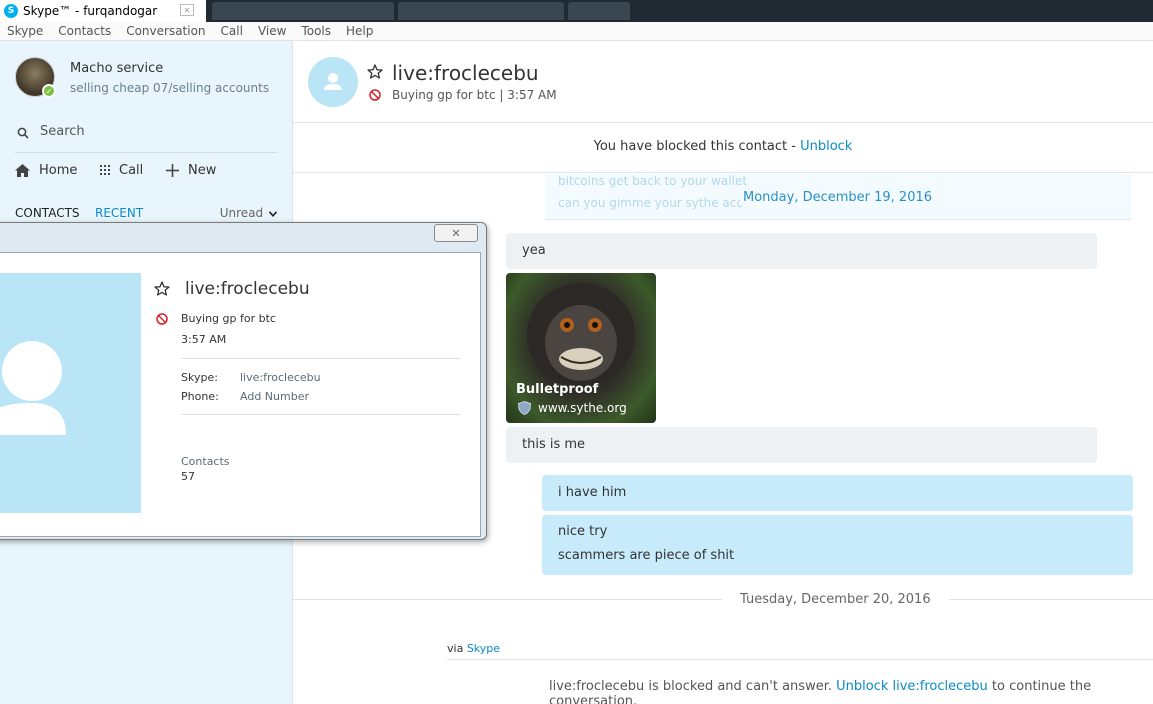 The width and height of the screenshot is (1153, 704). I want to click on new-label: New, so click(202, 170).